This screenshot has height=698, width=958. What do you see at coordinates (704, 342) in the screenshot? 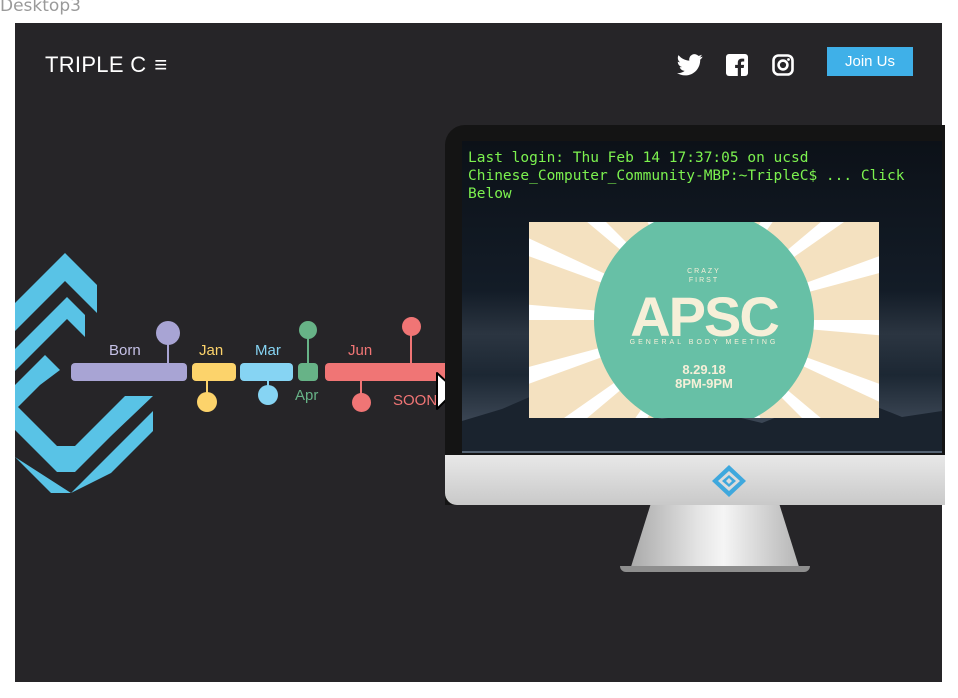
I see `poster-subtitle: GENERAL BODY MEETING` at bounding box center [704, 342].